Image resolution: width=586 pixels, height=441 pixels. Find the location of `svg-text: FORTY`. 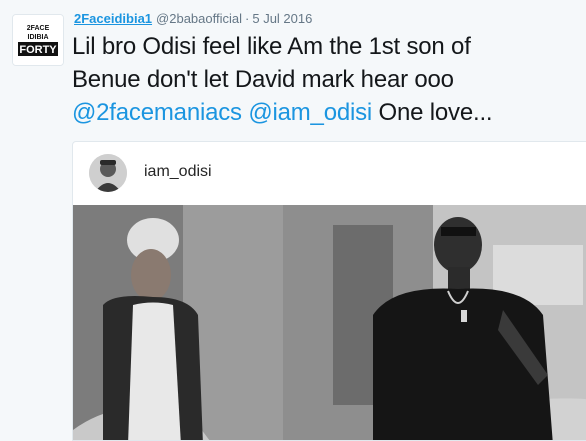

svg-text: FORTY is located at coordinates (38, 50).